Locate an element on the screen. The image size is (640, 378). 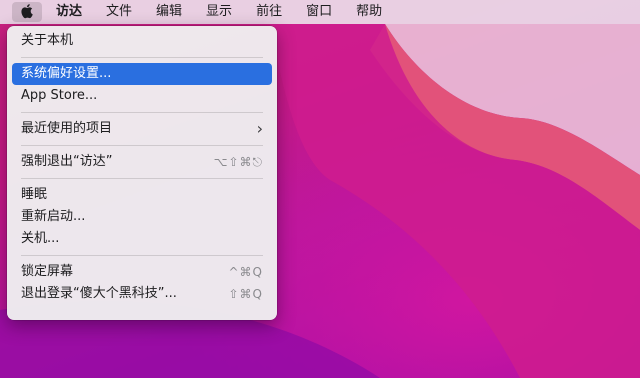
menu-item-lock-screen: 锁定屏幕 ^⌘Q is located at coordinates (142, 272).